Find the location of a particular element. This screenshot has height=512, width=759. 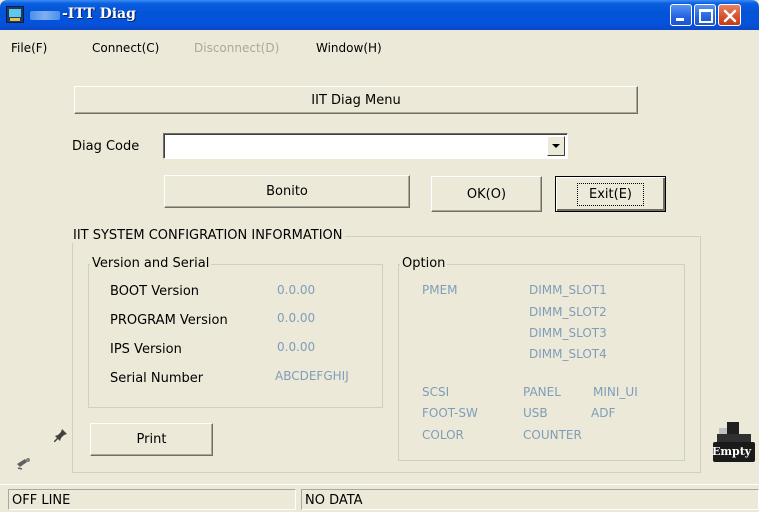

exit-button-label: Exit(E) is located at coordinates (610, 194).